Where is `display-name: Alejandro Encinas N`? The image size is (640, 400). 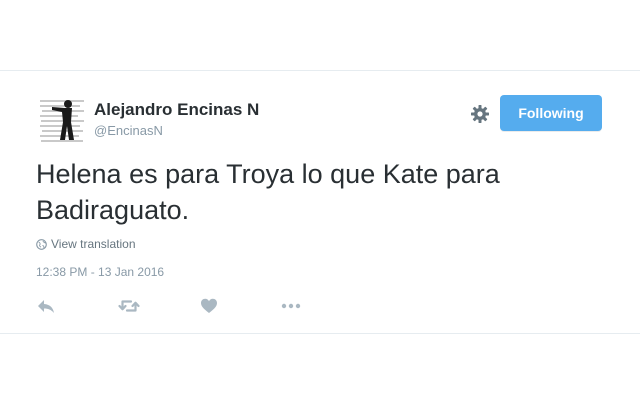
display-name: Alejandro Encinas N is located at coordinates (176, 110).